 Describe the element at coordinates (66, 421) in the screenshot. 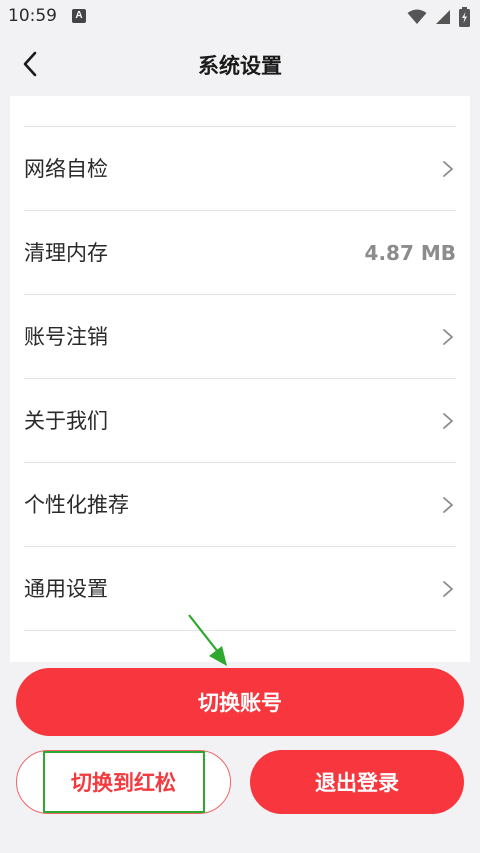

I see `row-label: 关于我们` at that location.